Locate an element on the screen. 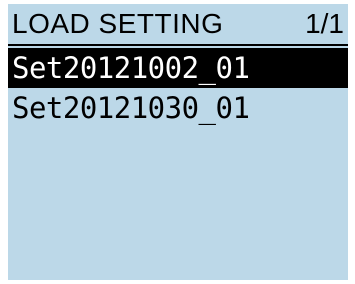 This screenshot has height=284, width=355. screen-header: LOAD SETTING 1/1 is located at coordinates (178, 24).